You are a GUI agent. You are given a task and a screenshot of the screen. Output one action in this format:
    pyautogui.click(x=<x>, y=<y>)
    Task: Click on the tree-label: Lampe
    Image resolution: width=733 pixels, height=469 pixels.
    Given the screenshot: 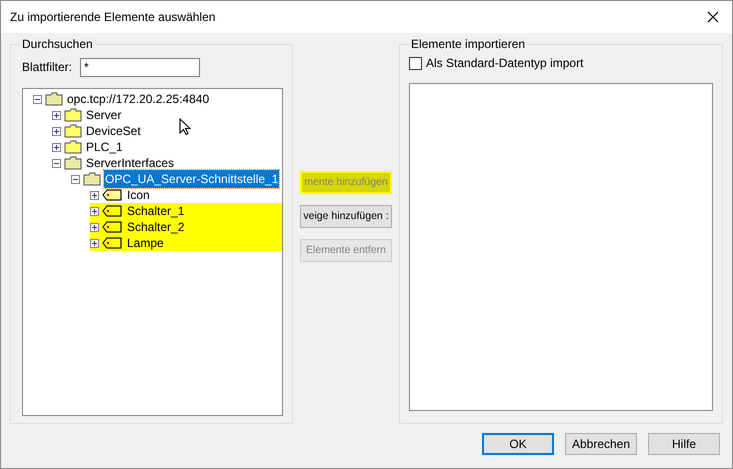 What is the action you would take?
    pyautogui.click(x=145, y=243)
    